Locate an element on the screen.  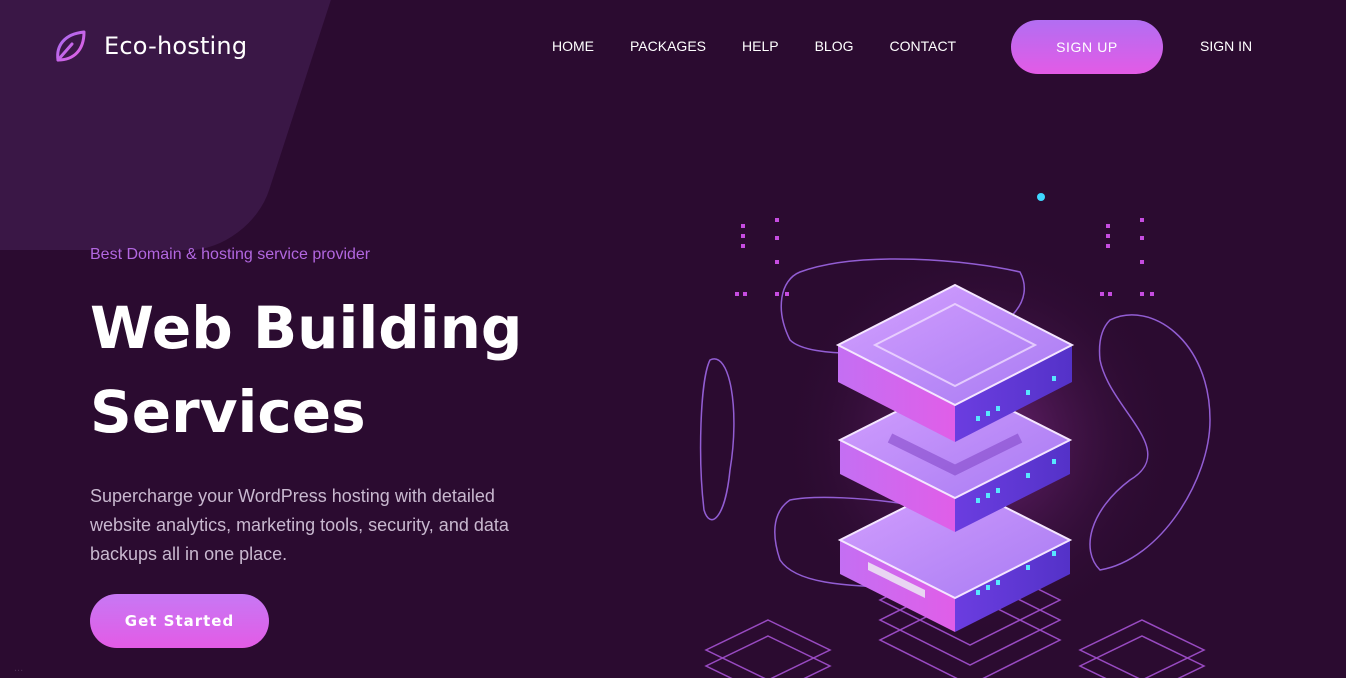
sign-up-button: SIGN UP is located at coordinates (1087, 47).